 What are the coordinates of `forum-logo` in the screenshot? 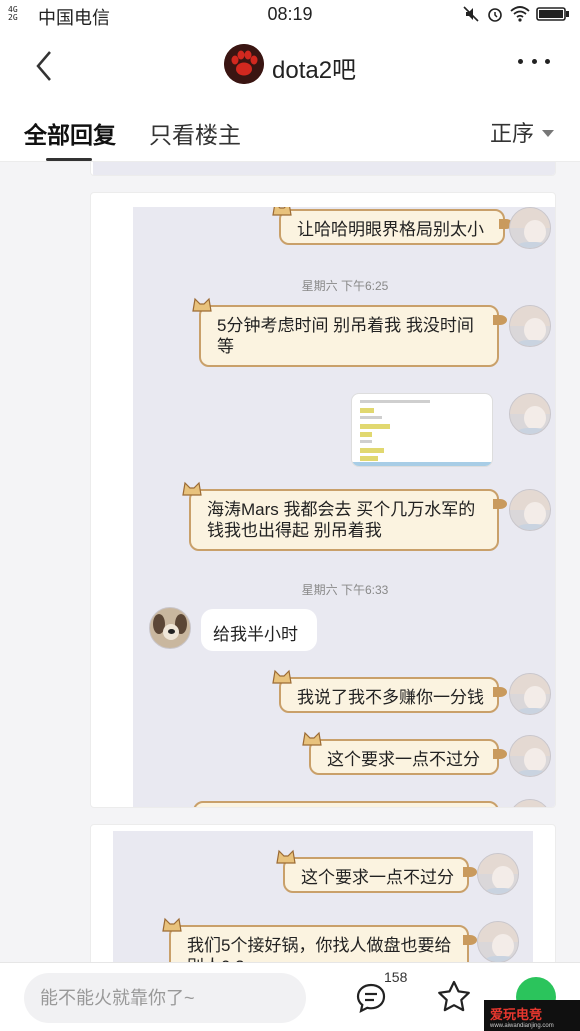 It's located at (244, 64).